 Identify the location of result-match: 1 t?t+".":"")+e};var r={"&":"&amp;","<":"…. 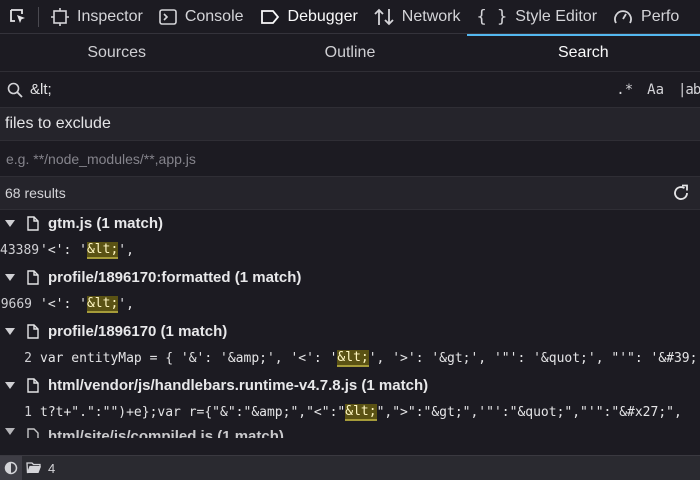
(350, 412).